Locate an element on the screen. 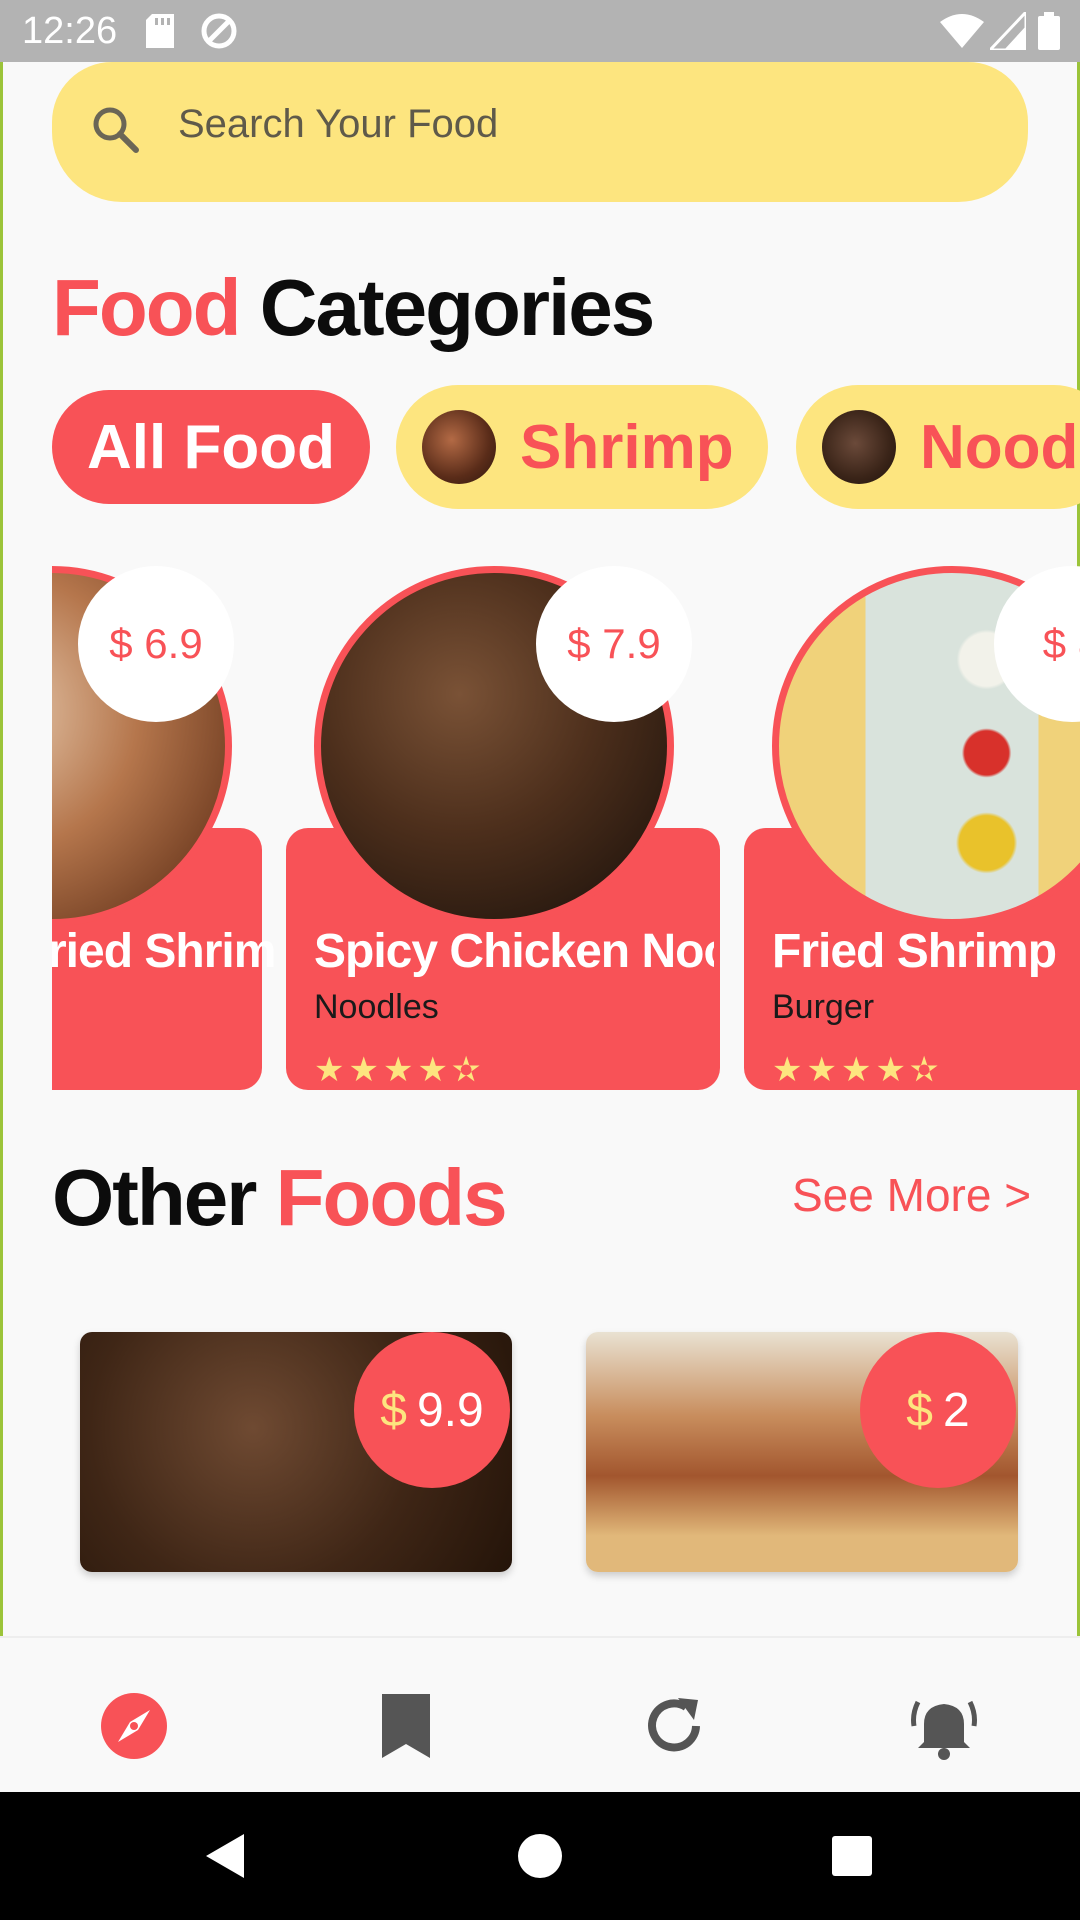 Image resolution: width=1080 pixels, height=1920 pixels. category-chip-all-food: All Food is located at coordinates (211, 447).